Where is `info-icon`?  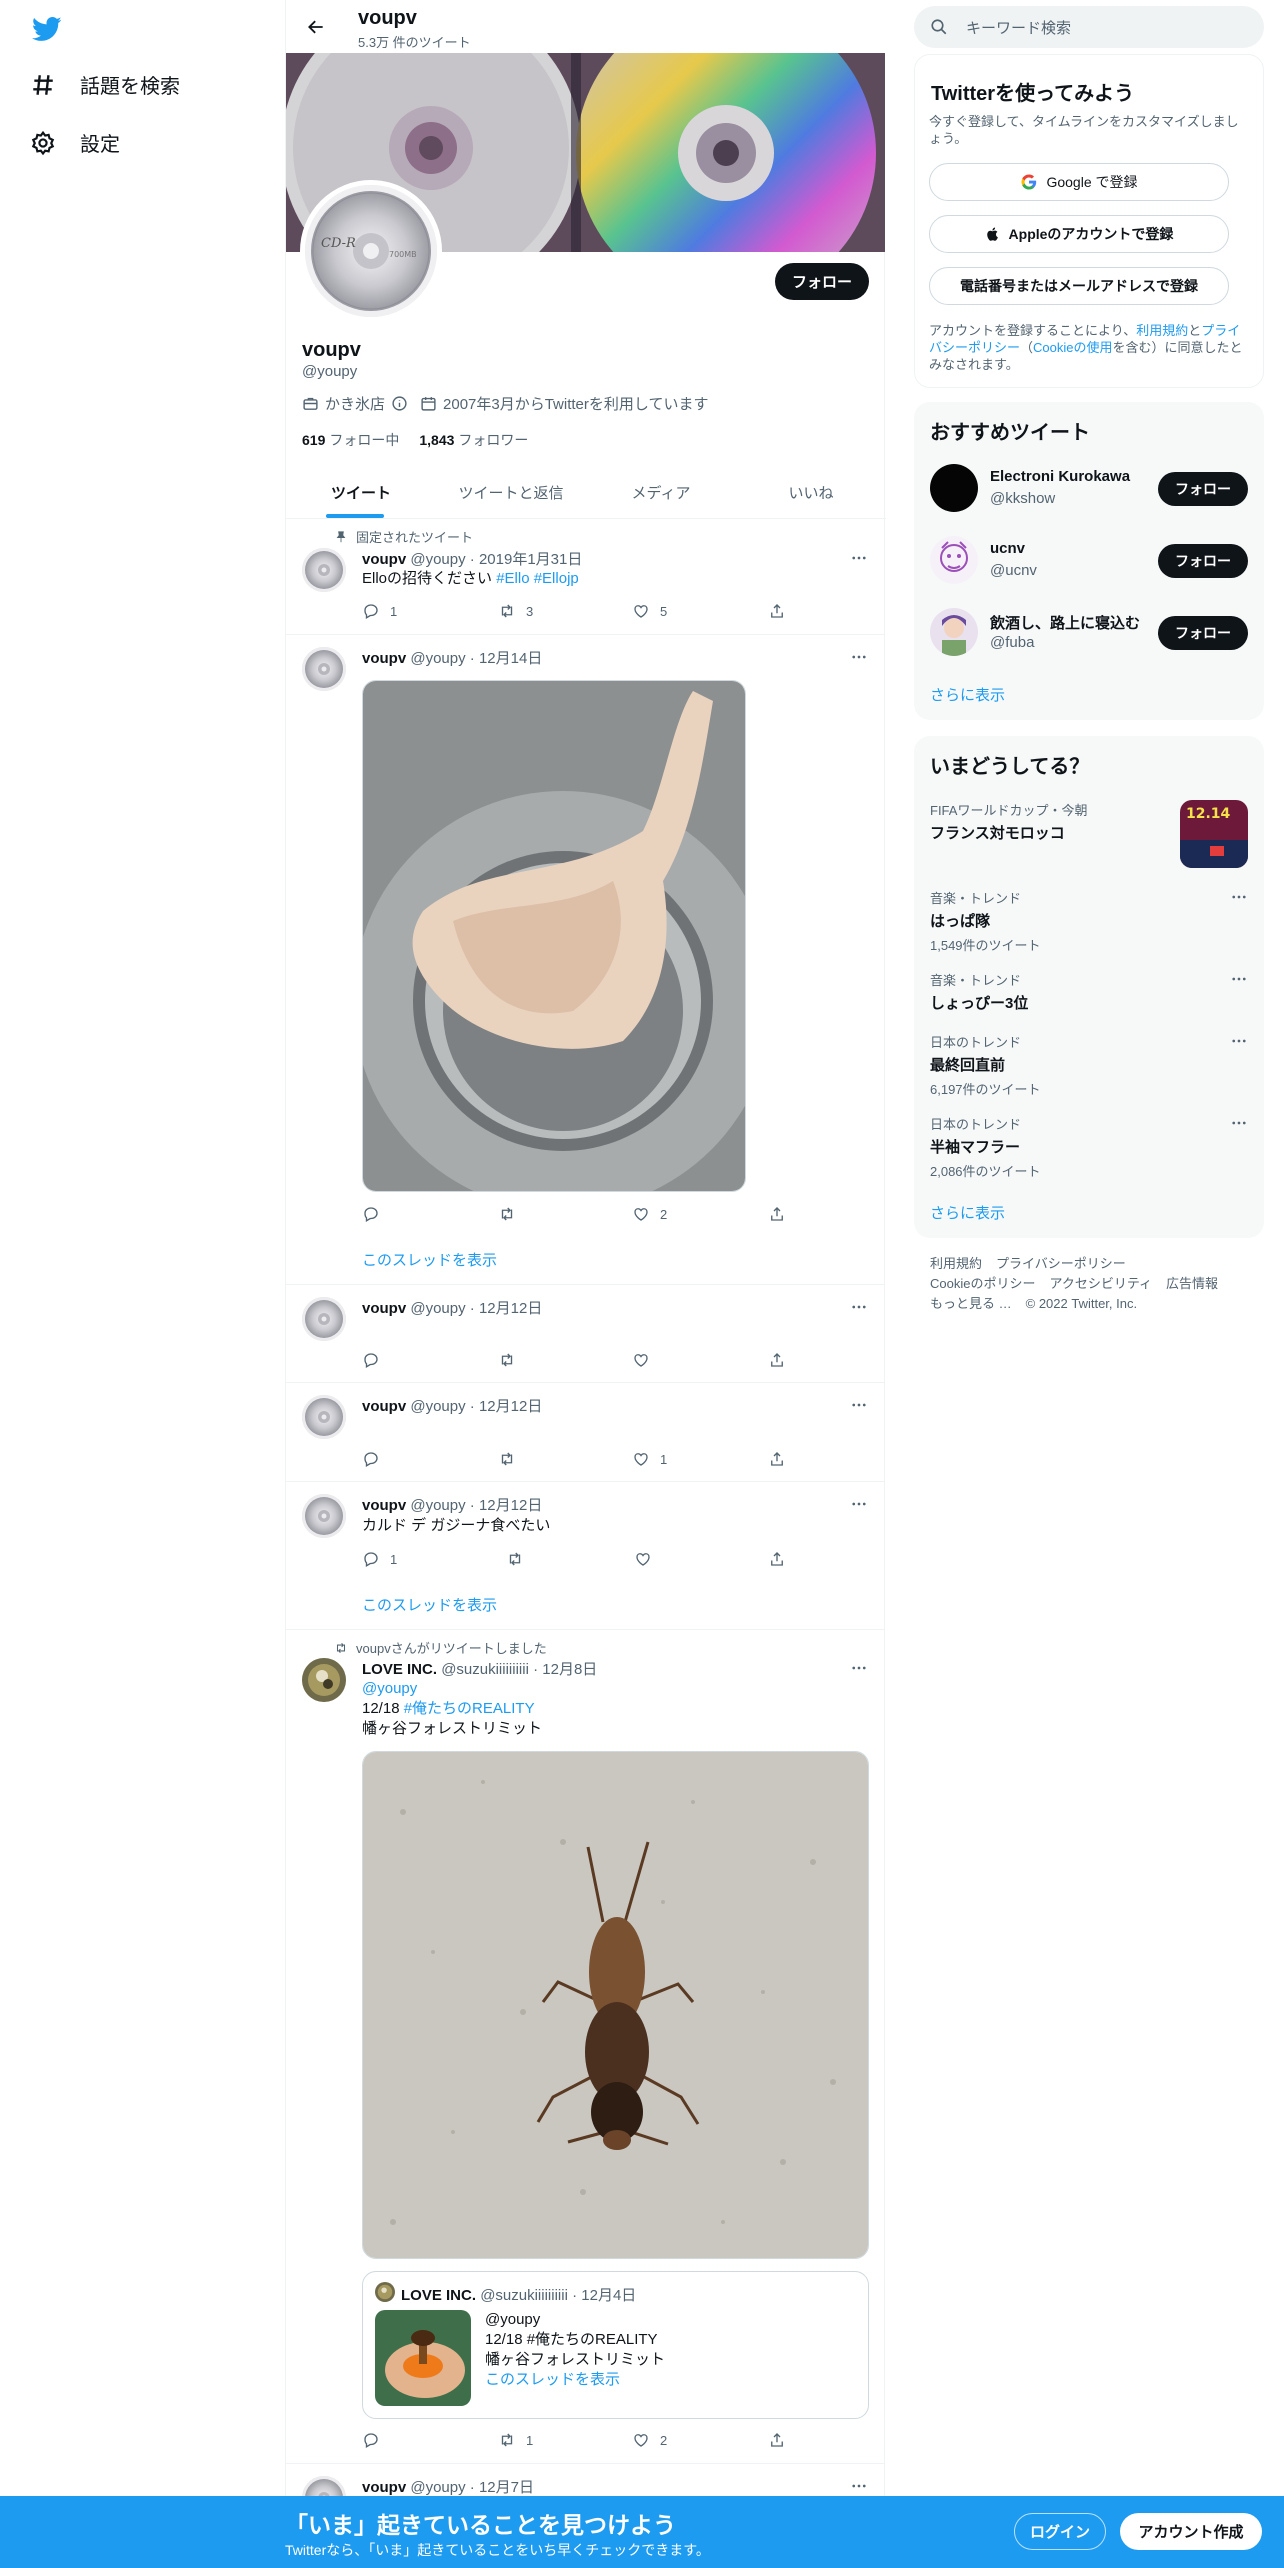 info-icon is located at coordinates (399, 403).